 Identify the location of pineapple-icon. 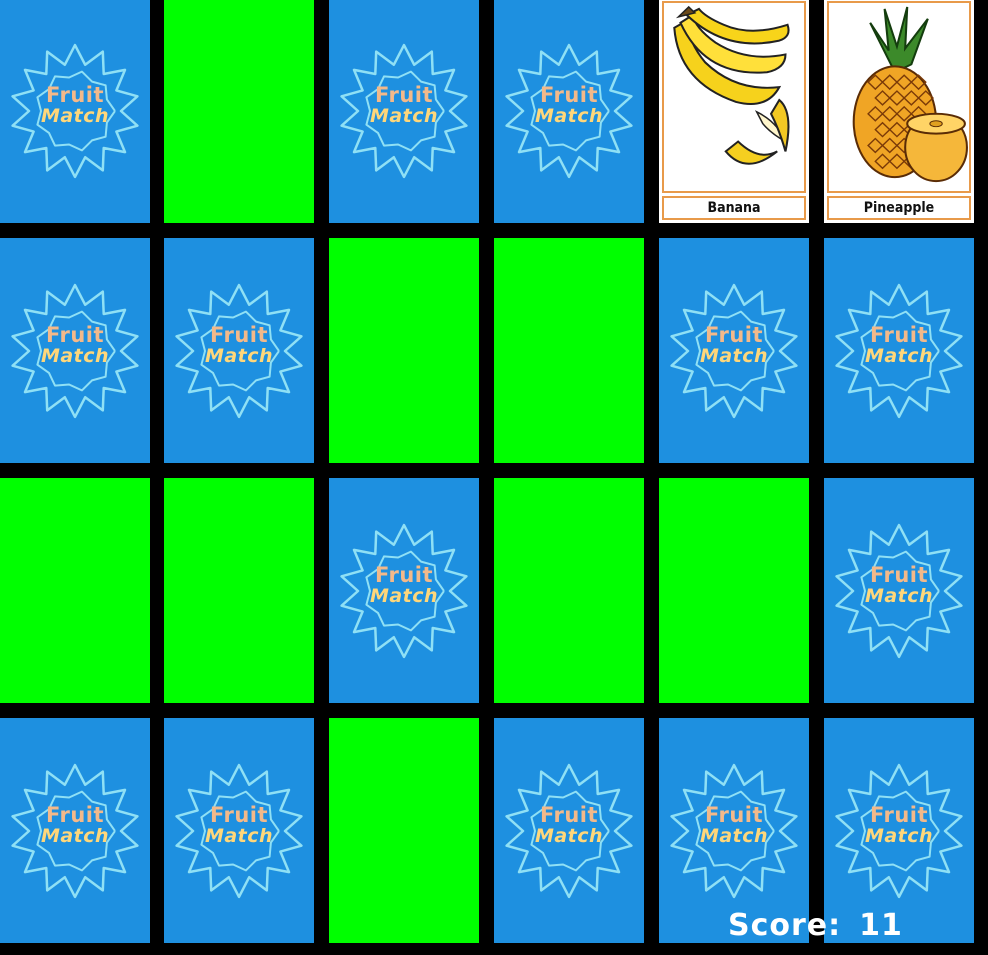
(899, 97).